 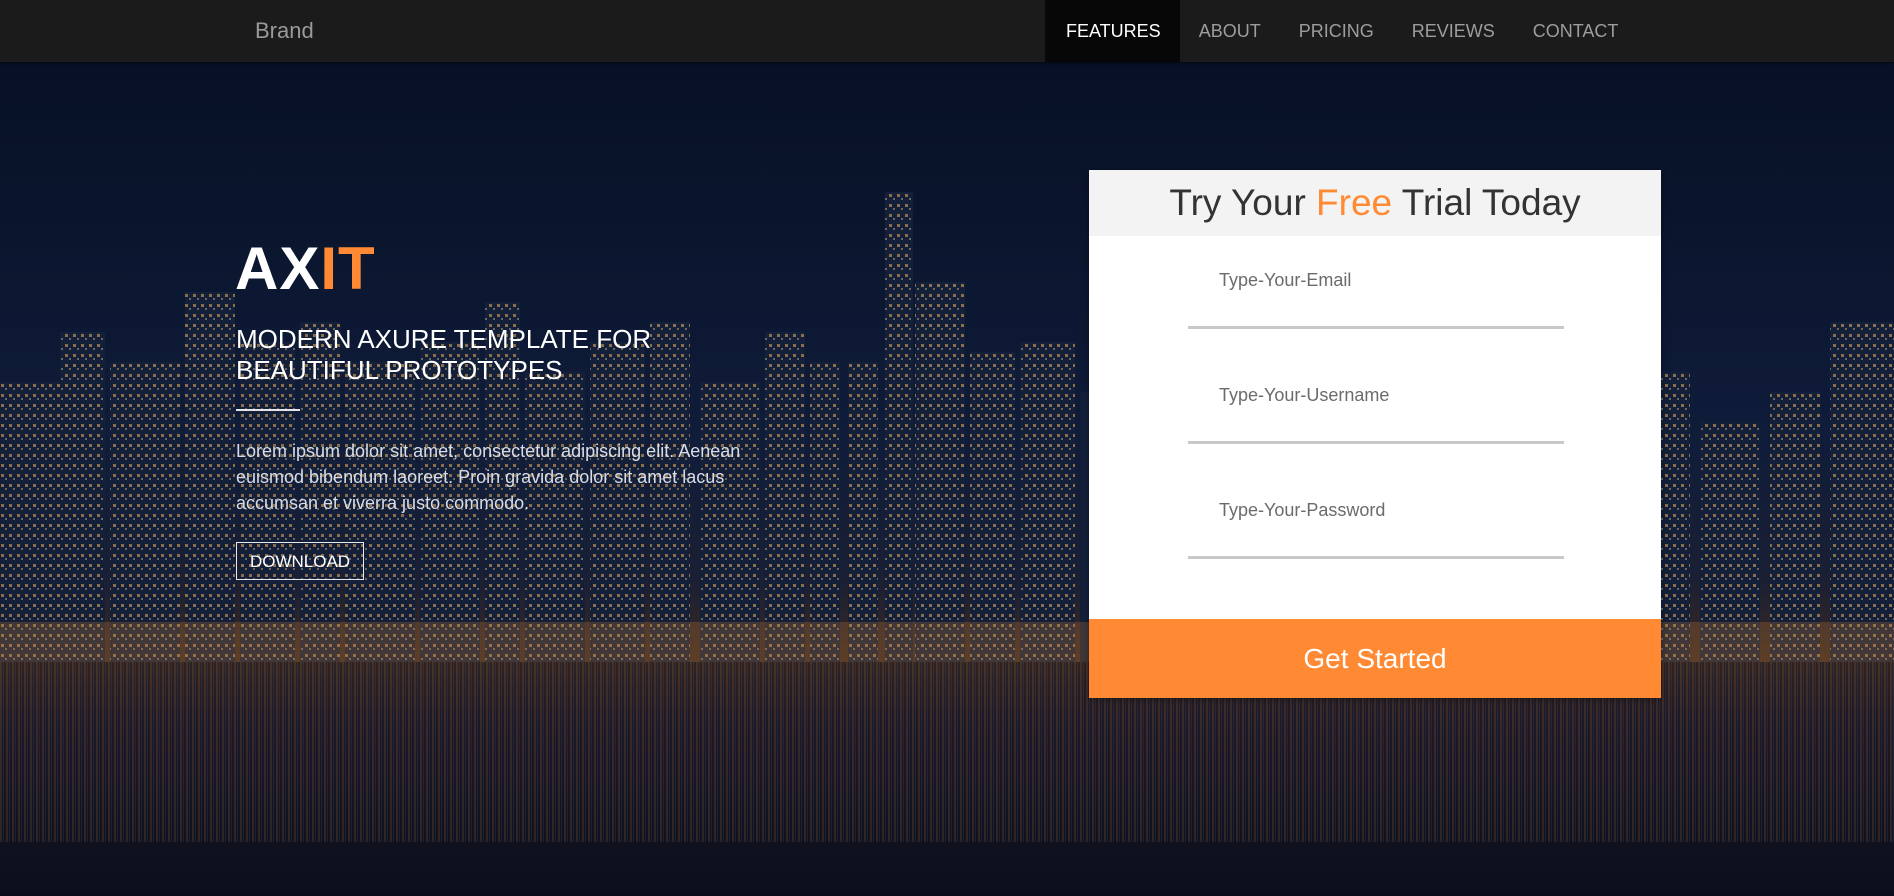 What do you see at coordinates (268, 410) in the screenshot?
I see `hero-divider` at bounding box center [268, 410].